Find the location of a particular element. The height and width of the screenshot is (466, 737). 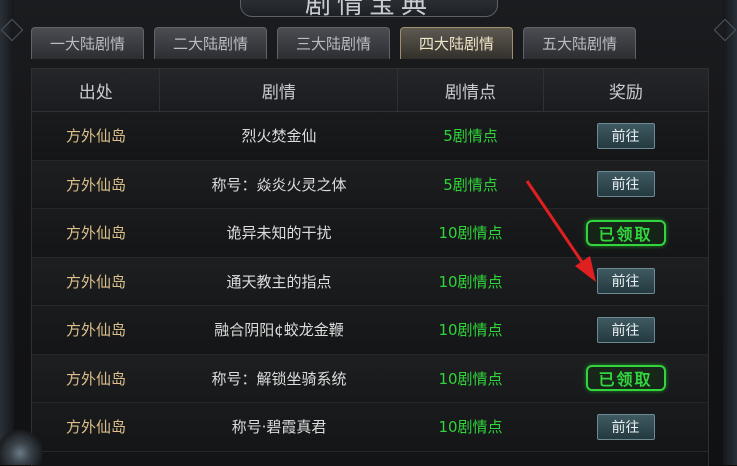

header-story: 剧情 is located at coordinates (279, 90).